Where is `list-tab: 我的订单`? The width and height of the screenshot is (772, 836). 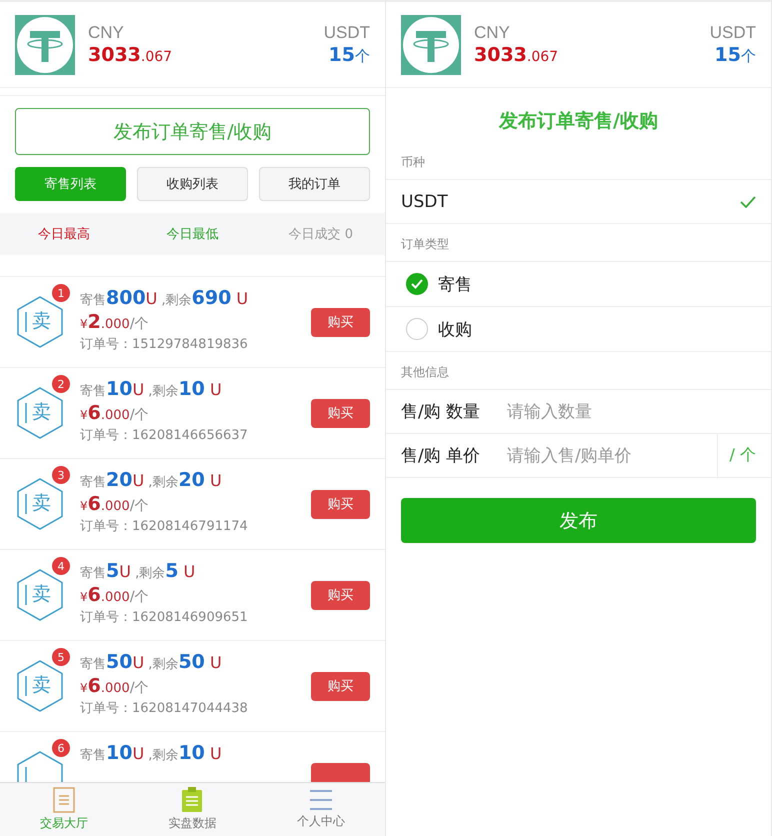
list-tab: 我的订单 is located at coordinates (314, 184).